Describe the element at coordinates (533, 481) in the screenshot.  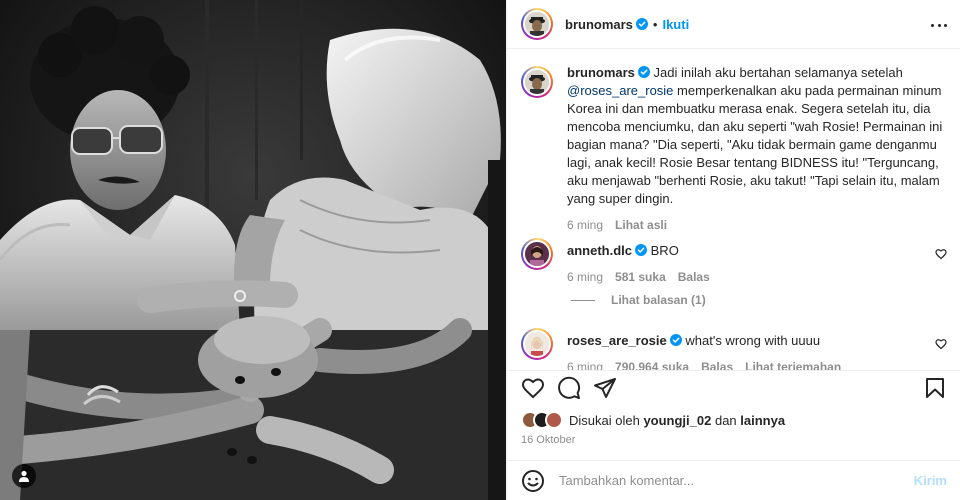
I see `emoji-icon` at that location.